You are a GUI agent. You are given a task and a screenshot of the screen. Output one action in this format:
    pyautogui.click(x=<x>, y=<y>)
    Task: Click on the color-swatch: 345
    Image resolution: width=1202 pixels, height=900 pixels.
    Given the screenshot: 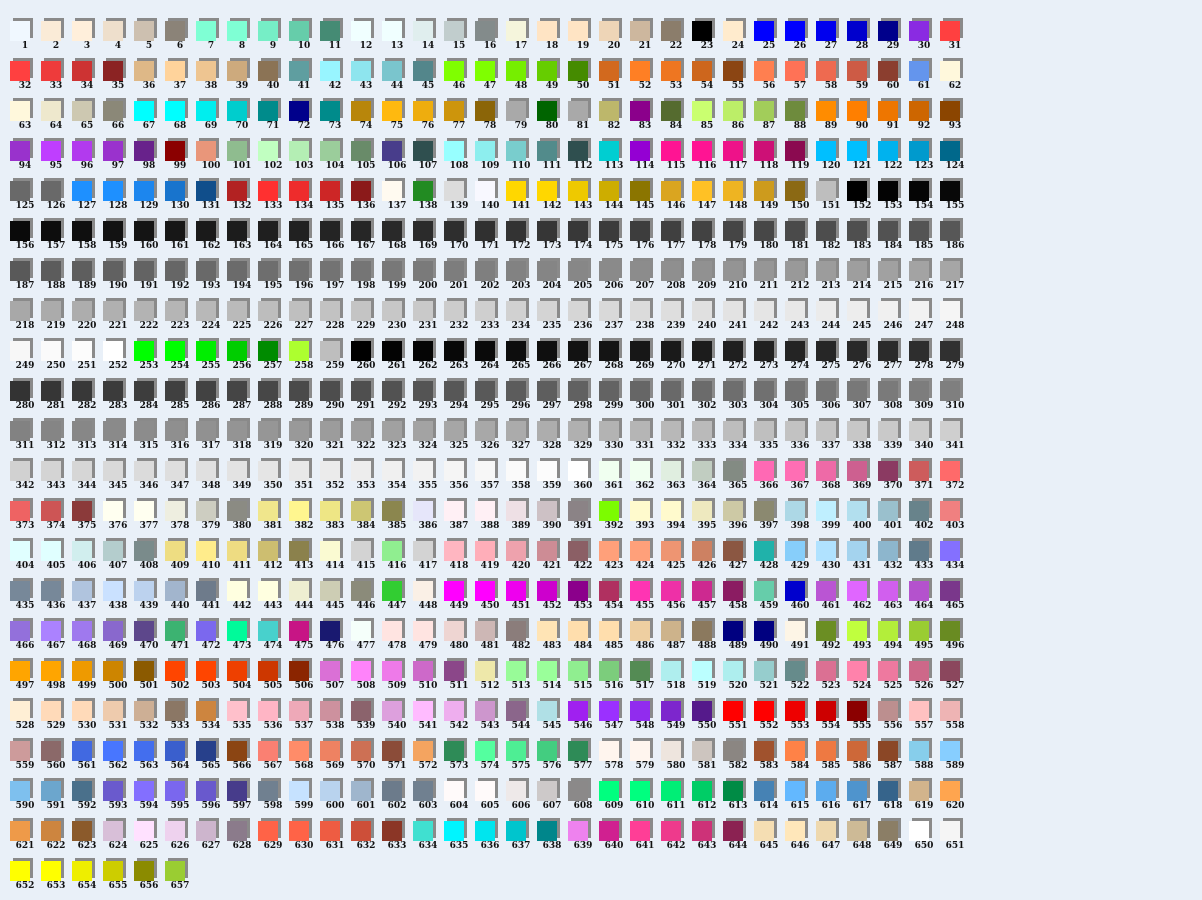 What is the action you would take?
    pyautogui.click(x=118, y=478)
    